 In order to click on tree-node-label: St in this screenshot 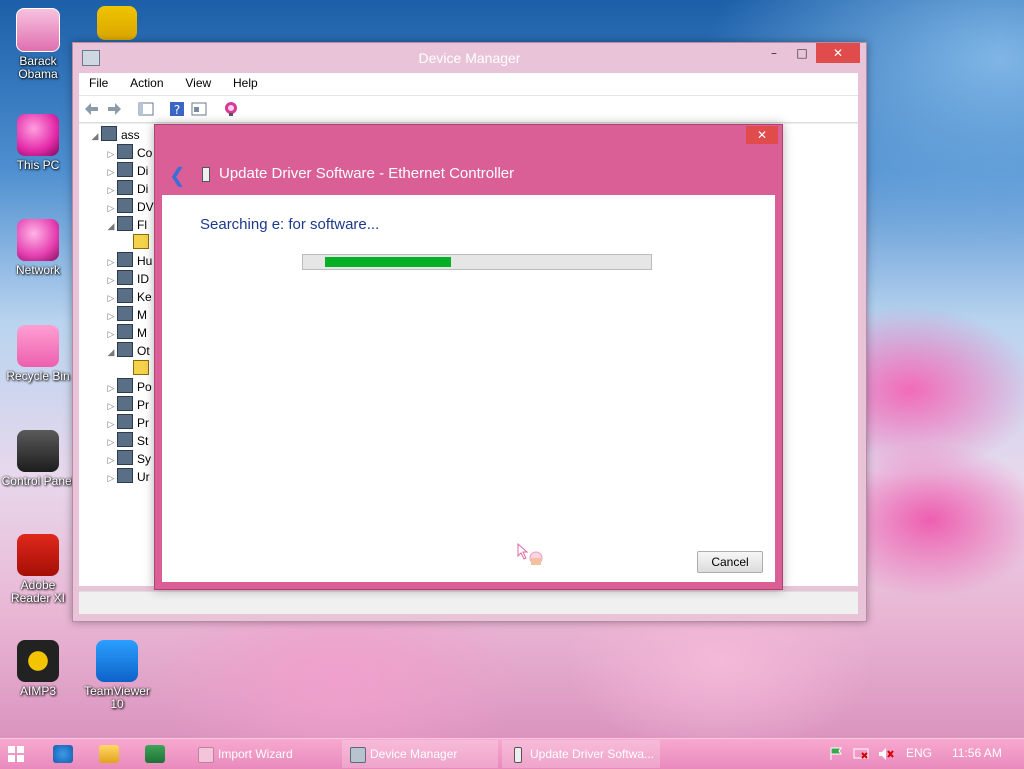, I will do `click(143, 441)`.